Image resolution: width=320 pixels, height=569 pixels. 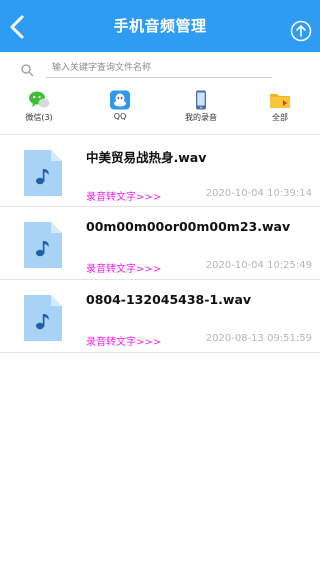 What do you see at coordinates (146, 157) in the screenshot?
I see `file-name: 中美贸易战热身.wav` at bounding box center [146, 157].